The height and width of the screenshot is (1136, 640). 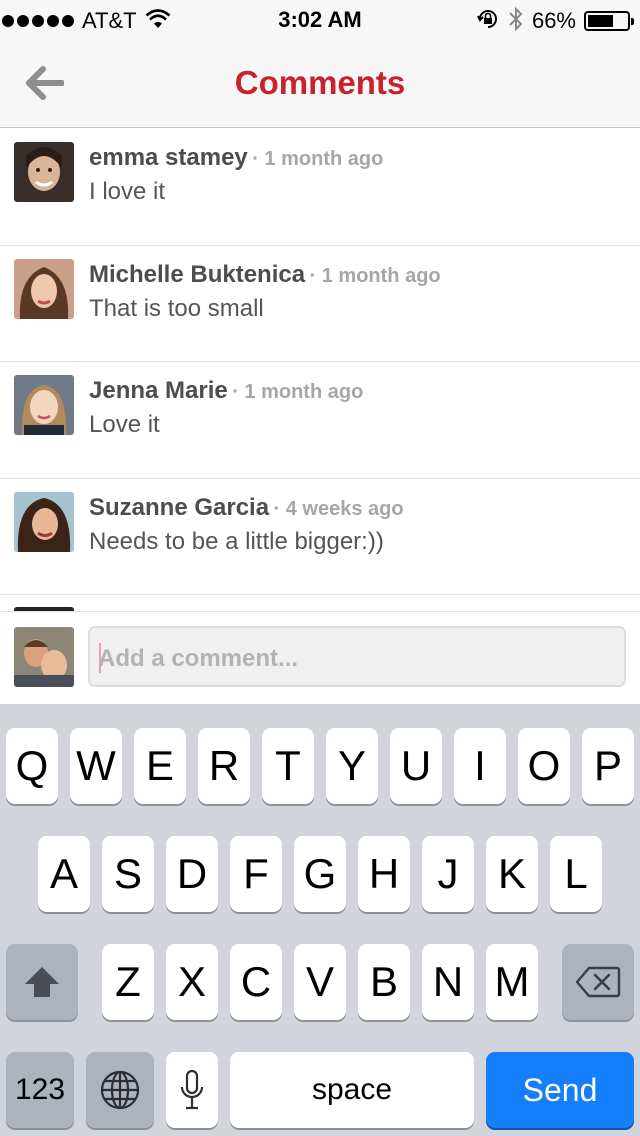 I want to click on shift-key, so click(x=42, y=982).